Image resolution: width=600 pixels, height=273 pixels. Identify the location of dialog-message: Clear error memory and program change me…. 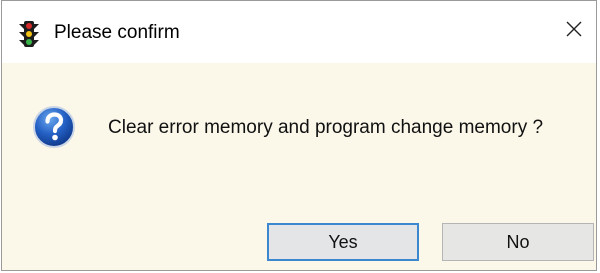
(326, 127).